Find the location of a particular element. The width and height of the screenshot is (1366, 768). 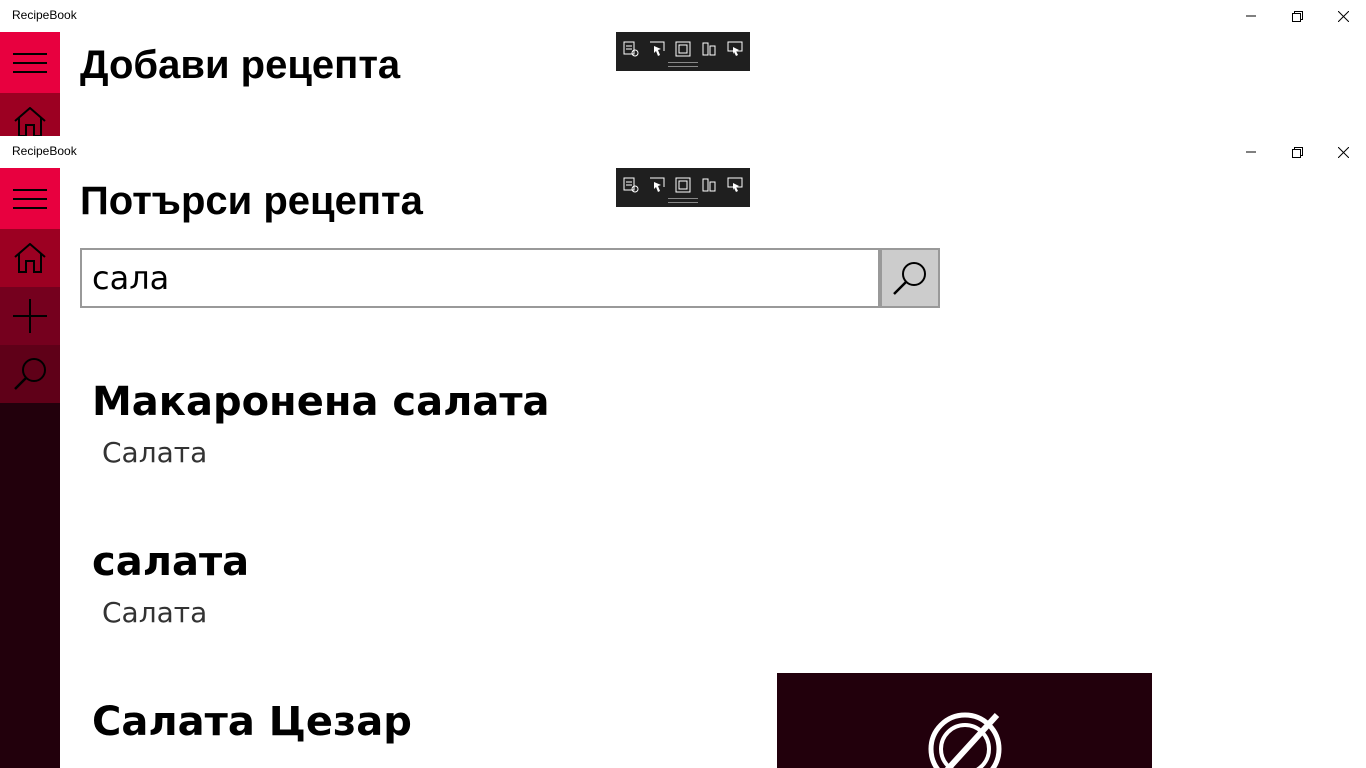

no-image-plate-icon is located at coordinates (965, 740).